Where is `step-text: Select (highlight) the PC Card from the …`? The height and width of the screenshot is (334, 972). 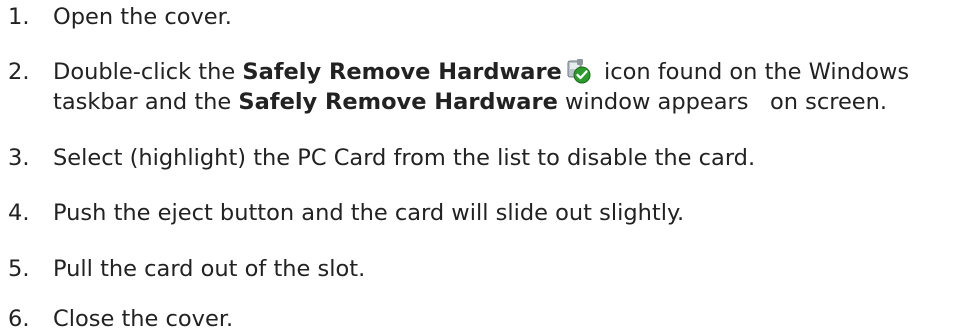
step-text: Select (highlight) the PC Card from the … is located at coordinates (404, 158).